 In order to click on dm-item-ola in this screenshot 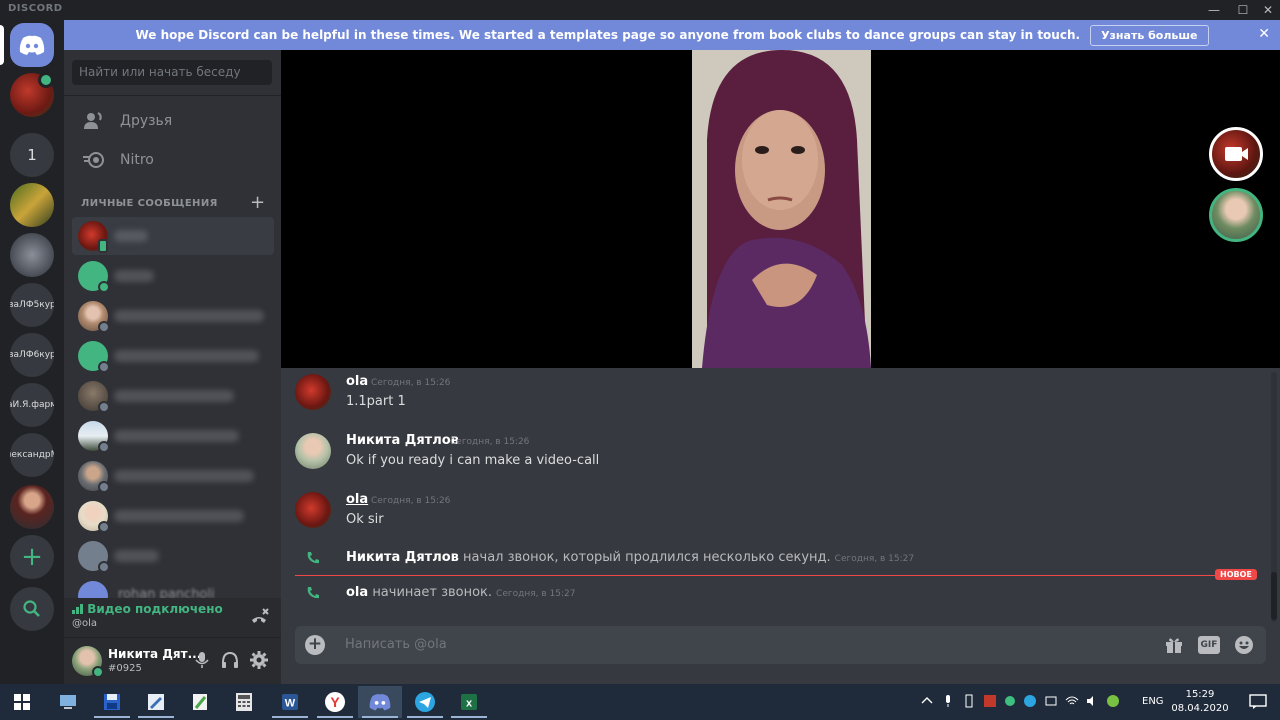, I will do `click(173, 236)`.